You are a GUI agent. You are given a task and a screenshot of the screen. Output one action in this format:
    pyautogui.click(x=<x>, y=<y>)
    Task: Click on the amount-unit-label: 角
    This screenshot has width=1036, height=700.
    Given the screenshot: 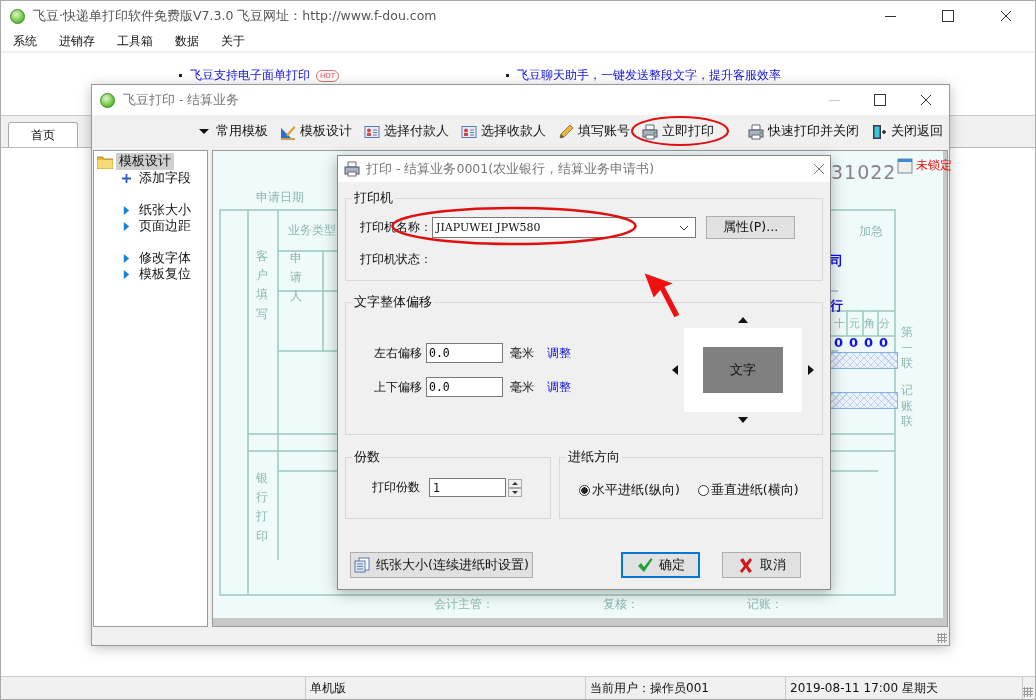 What is the action you would take?
    pyautogui.click(x=869, y=323)
    